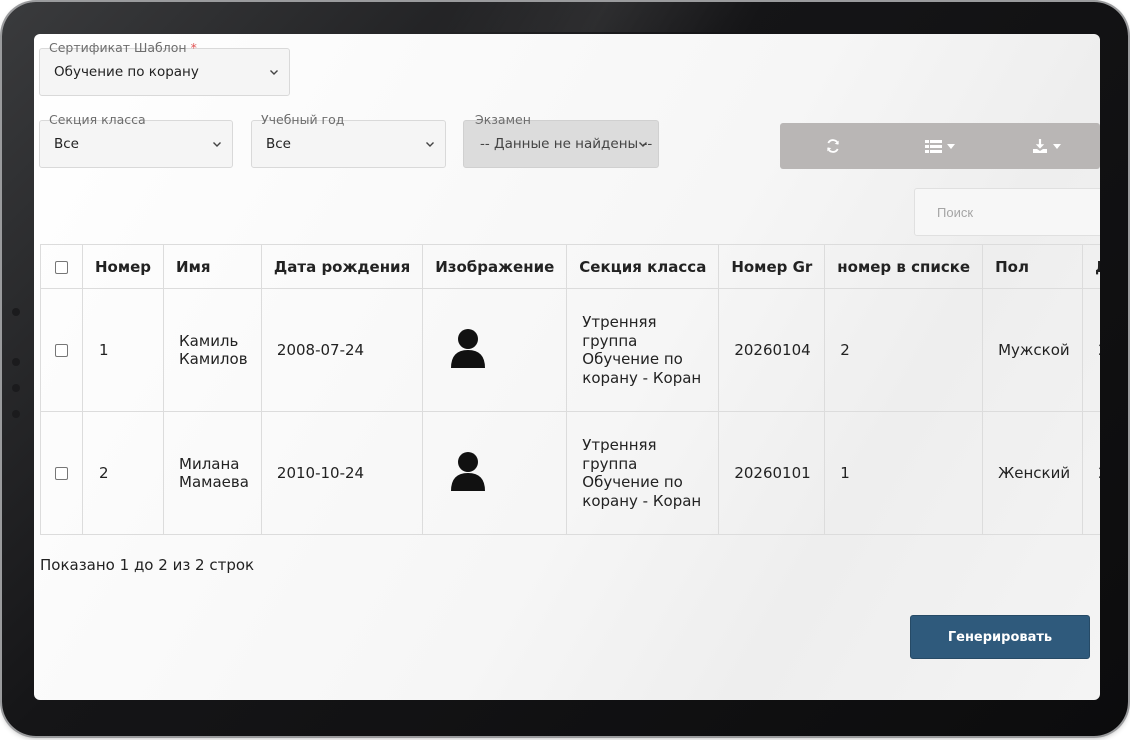 The width and height of the screenshot is (1130, 740). I want to click on cell-name: Милана Мамаева, so click(212, 473).